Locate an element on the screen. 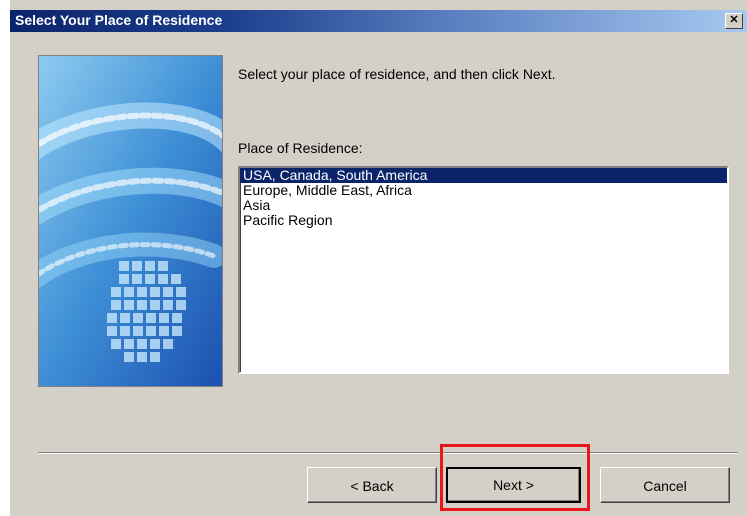  window-title: Select Your Place of Residence is located at coordinates (119, 20).